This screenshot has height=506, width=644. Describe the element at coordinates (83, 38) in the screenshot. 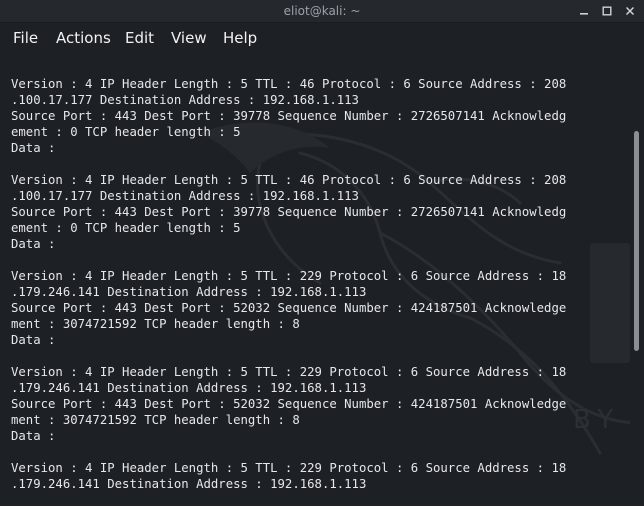

I see `menu-actions: Actions` at that location.